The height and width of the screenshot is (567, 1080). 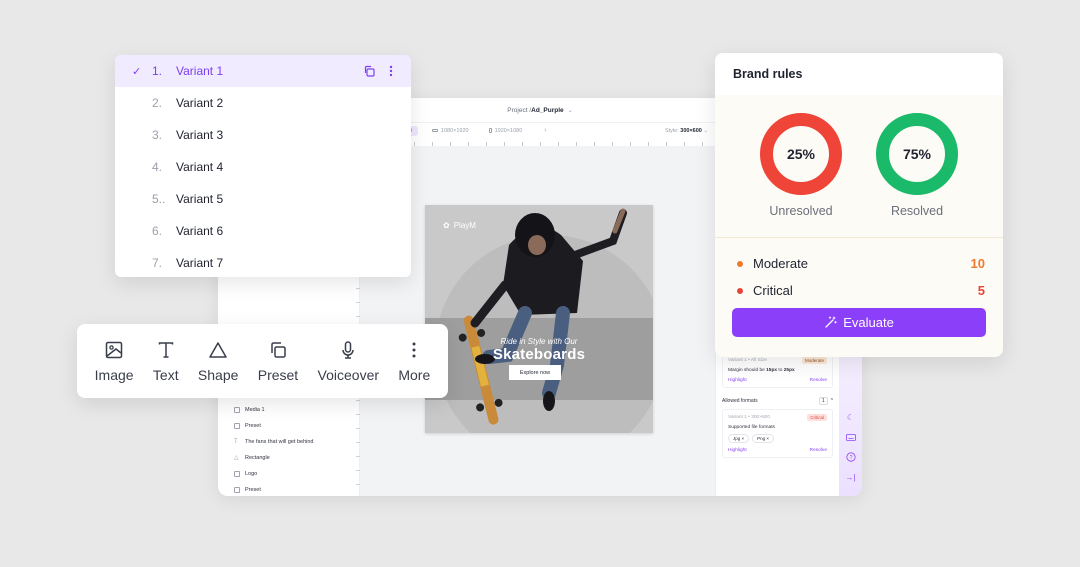 What do you see at coordinates (255, 410) in the screenshot?
I see `layer-label: Media 1` at bounding box center [255, 410].